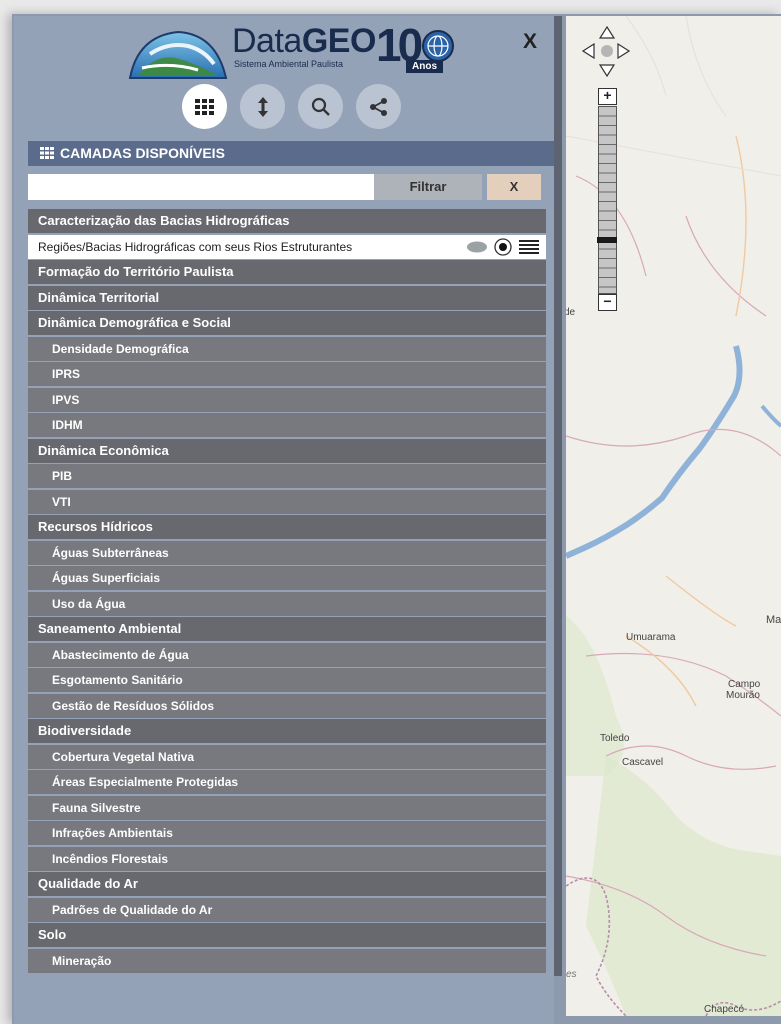 This screenshot has width=781, height=1024. Describe the element at coordinates (62, 476) in the screenshot. I see `layer-label: PIB` at that location.